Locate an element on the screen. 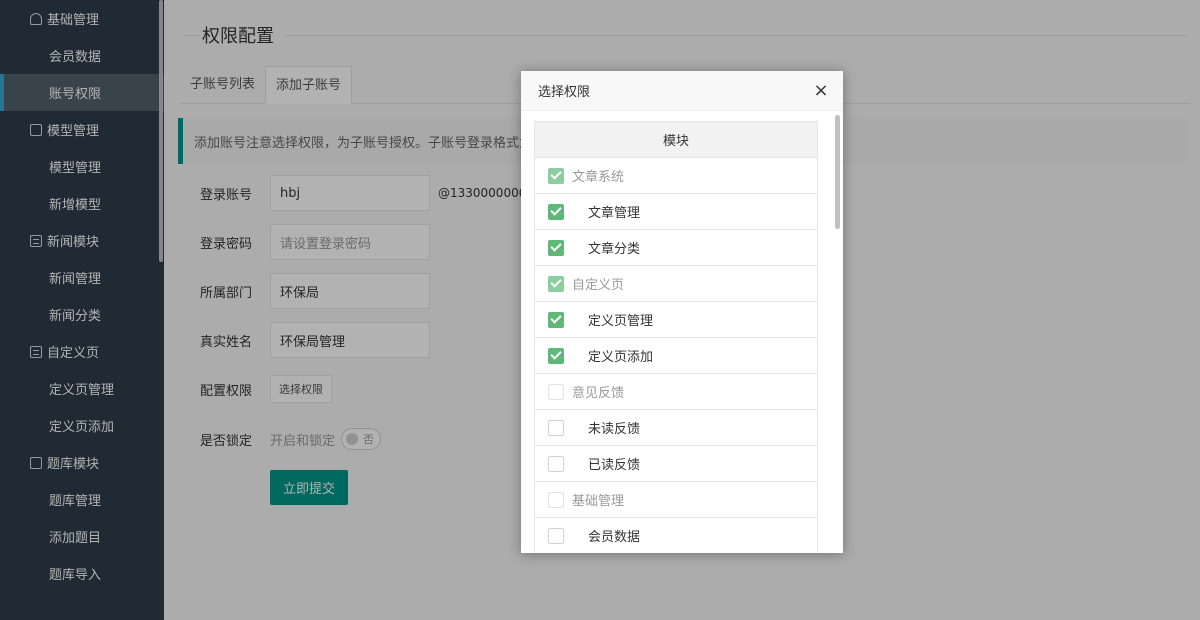 Image resolution: width=1200 pixels, height=620 pixels. permission-label: 意见反馈 is located at coordinates (598, 393).